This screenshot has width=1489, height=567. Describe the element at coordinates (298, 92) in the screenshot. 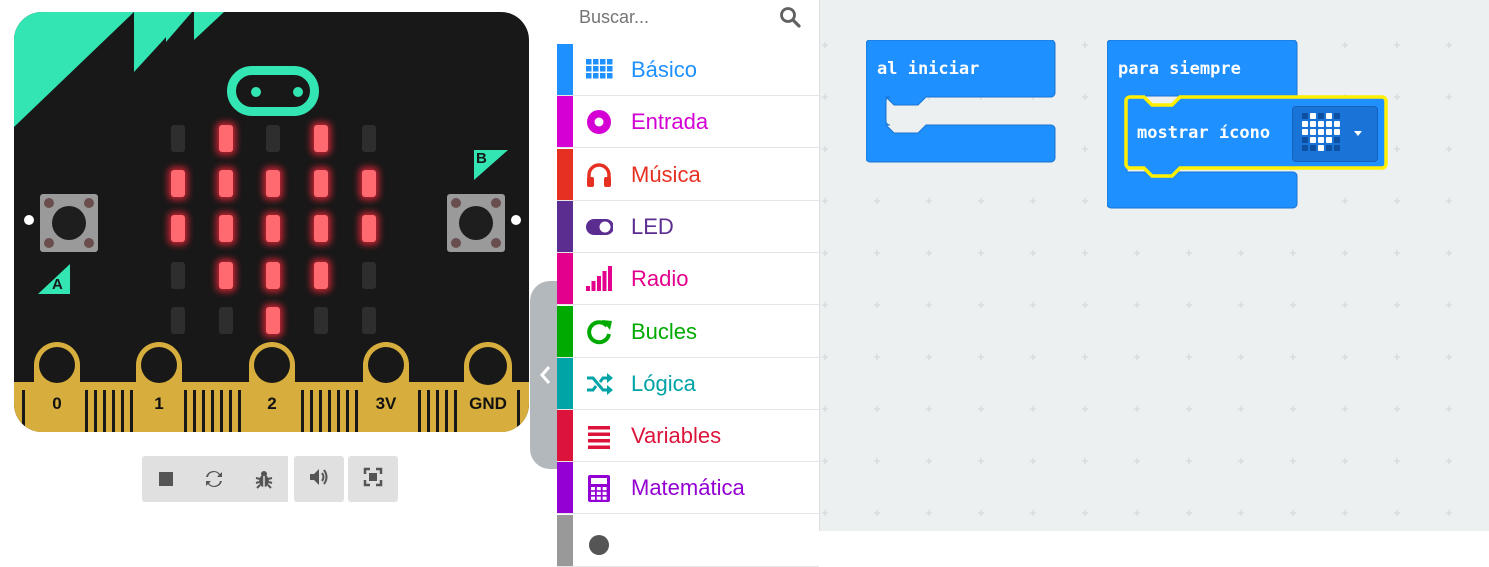

I see `logo-eye-right` at that location.